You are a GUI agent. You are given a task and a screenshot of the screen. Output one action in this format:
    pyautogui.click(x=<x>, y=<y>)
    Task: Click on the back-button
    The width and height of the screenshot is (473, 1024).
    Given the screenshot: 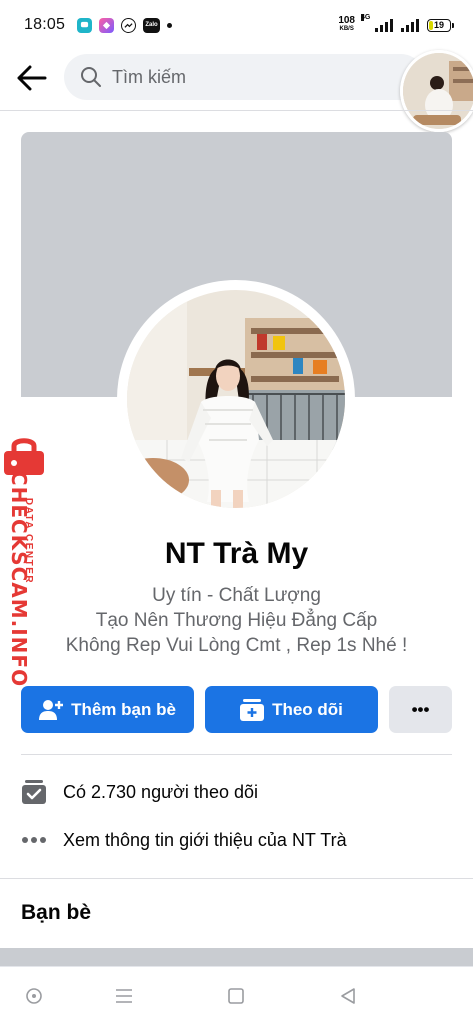 What is the action you would take?
    pyautogui.click(x=32, y=78)
    